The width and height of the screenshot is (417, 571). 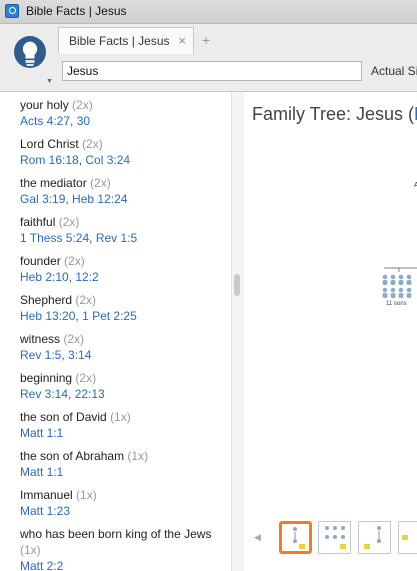 What do you see at coordinates (75, 152) in the screenshot?
I see `list-item: Lord Christ (2x) Rom 16:18, Col 3:24` at bounding box center [75, 152].